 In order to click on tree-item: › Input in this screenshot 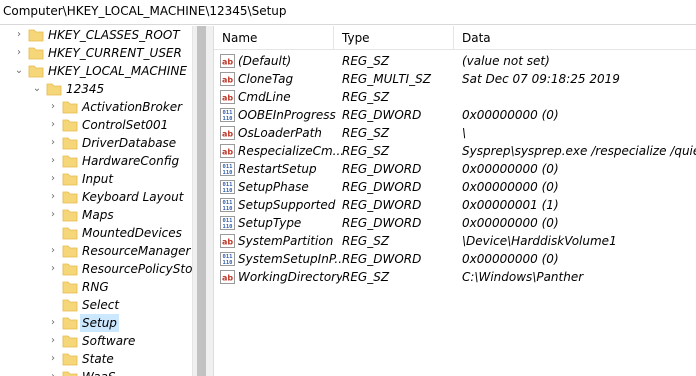, I will do `click(96, 179)`.